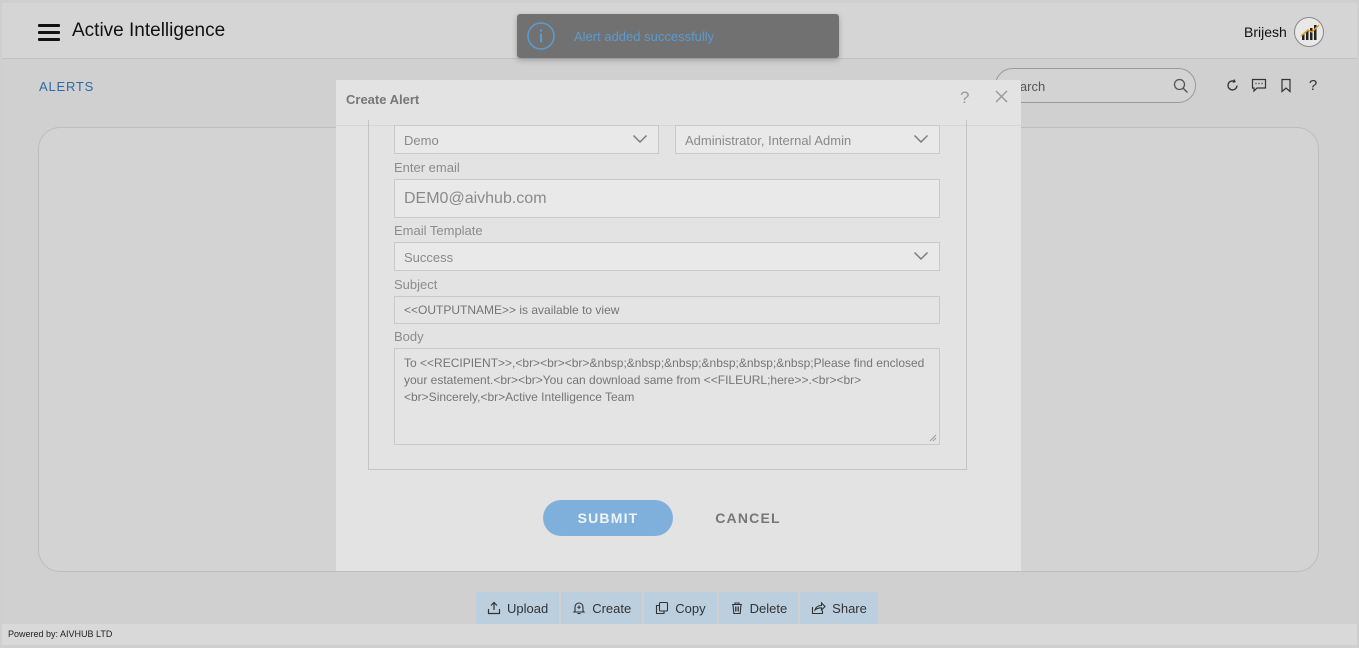 This screenshot has height=648, width=1359. What do you see at coordinates (528, 608) in the screenshot?
I see `upload-label: Upload` at bounding box center [528, 608].